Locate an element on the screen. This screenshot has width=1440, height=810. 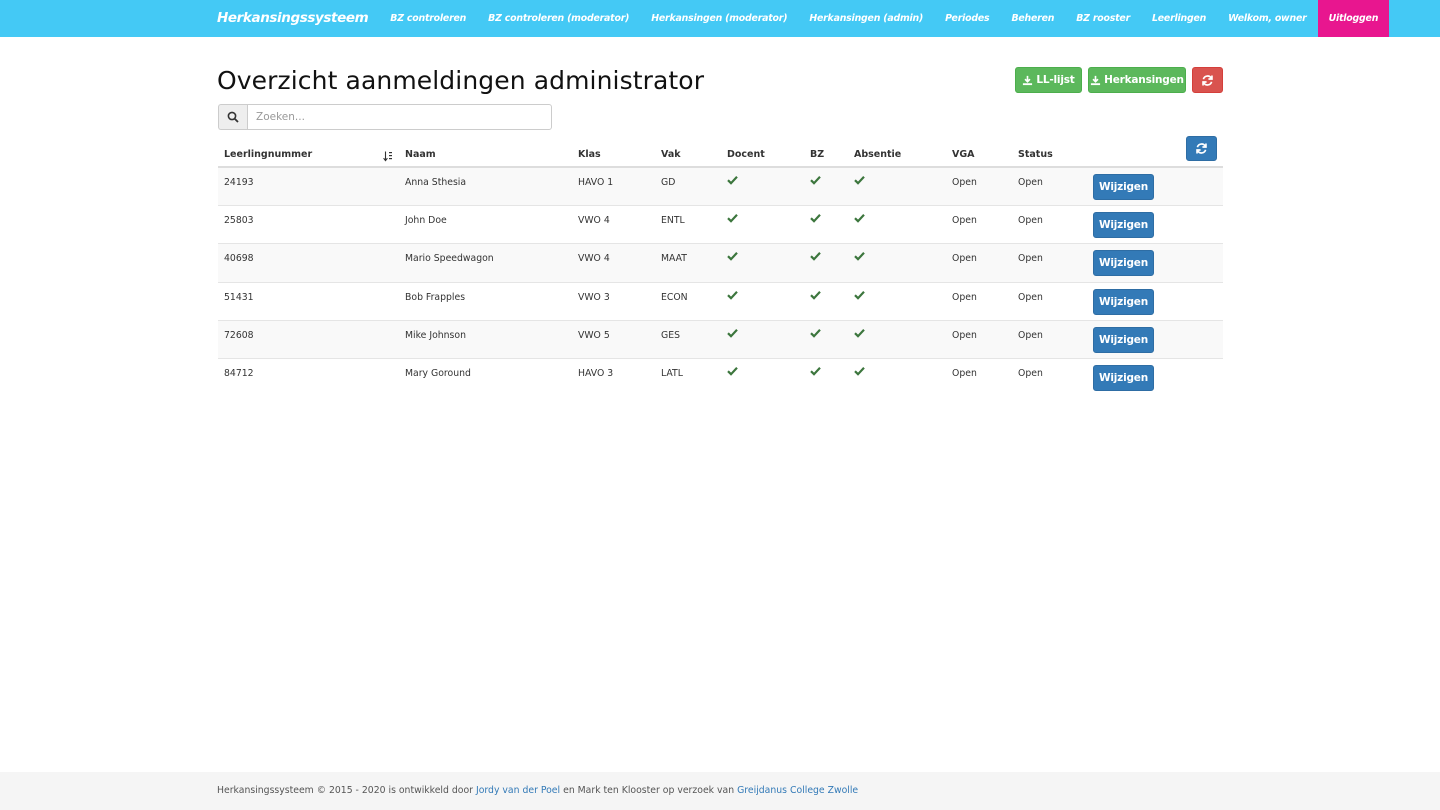
herkansingen-button: Herkansingen is located at coordinates (1137, 80).